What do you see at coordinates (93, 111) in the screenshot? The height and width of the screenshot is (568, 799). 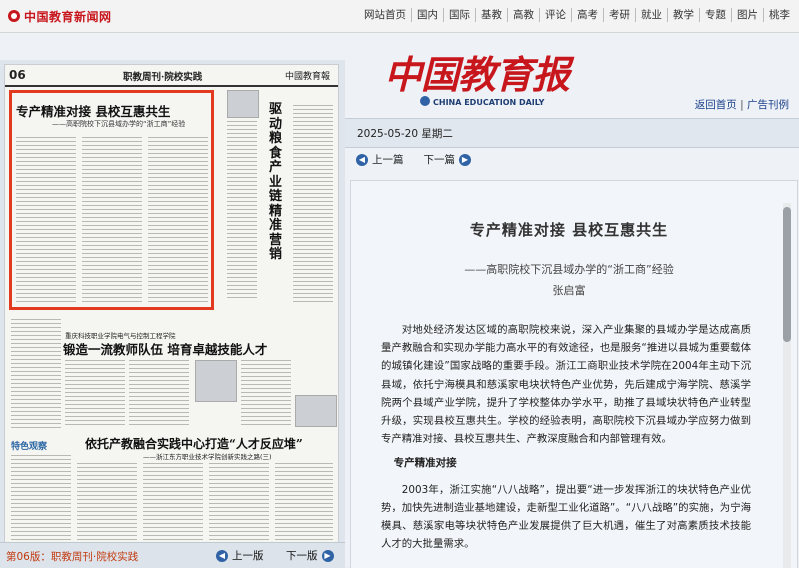 I see `thumb-headline: 专产精准对接 县校互惠共生` at bounding box center [93, 111].